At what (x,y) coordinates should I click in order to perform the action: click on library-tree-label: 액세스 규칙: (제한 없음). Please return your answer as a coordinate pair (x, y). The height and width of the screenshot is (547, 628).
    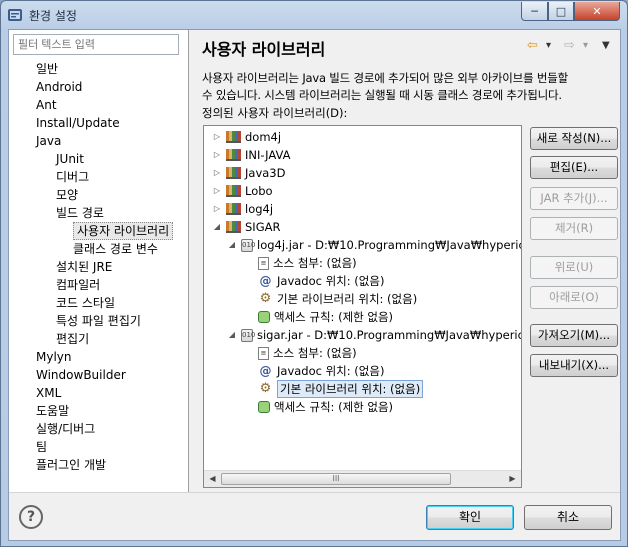
    Looking at the image, I should click on (334, 407).